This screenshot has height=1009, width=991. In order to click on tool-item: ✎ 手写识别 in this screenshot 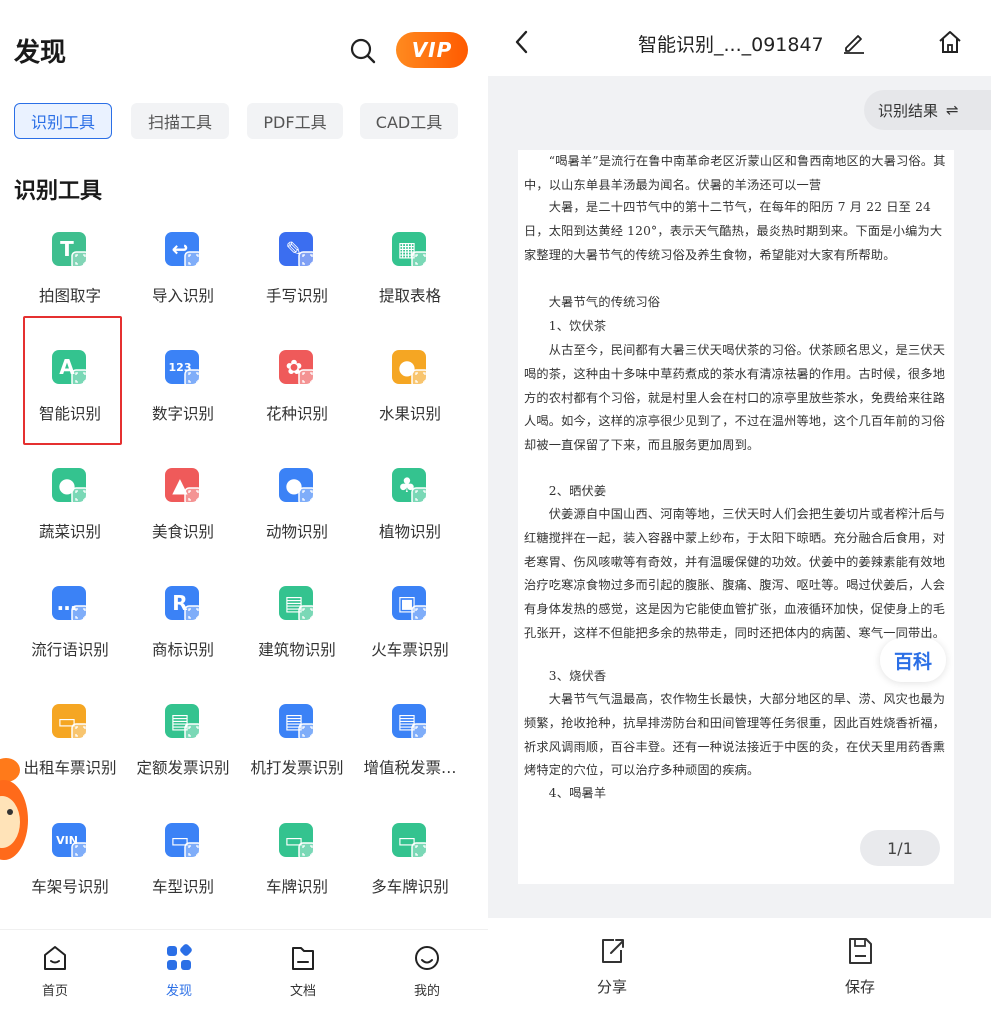, I will do `click(297, 281)`.